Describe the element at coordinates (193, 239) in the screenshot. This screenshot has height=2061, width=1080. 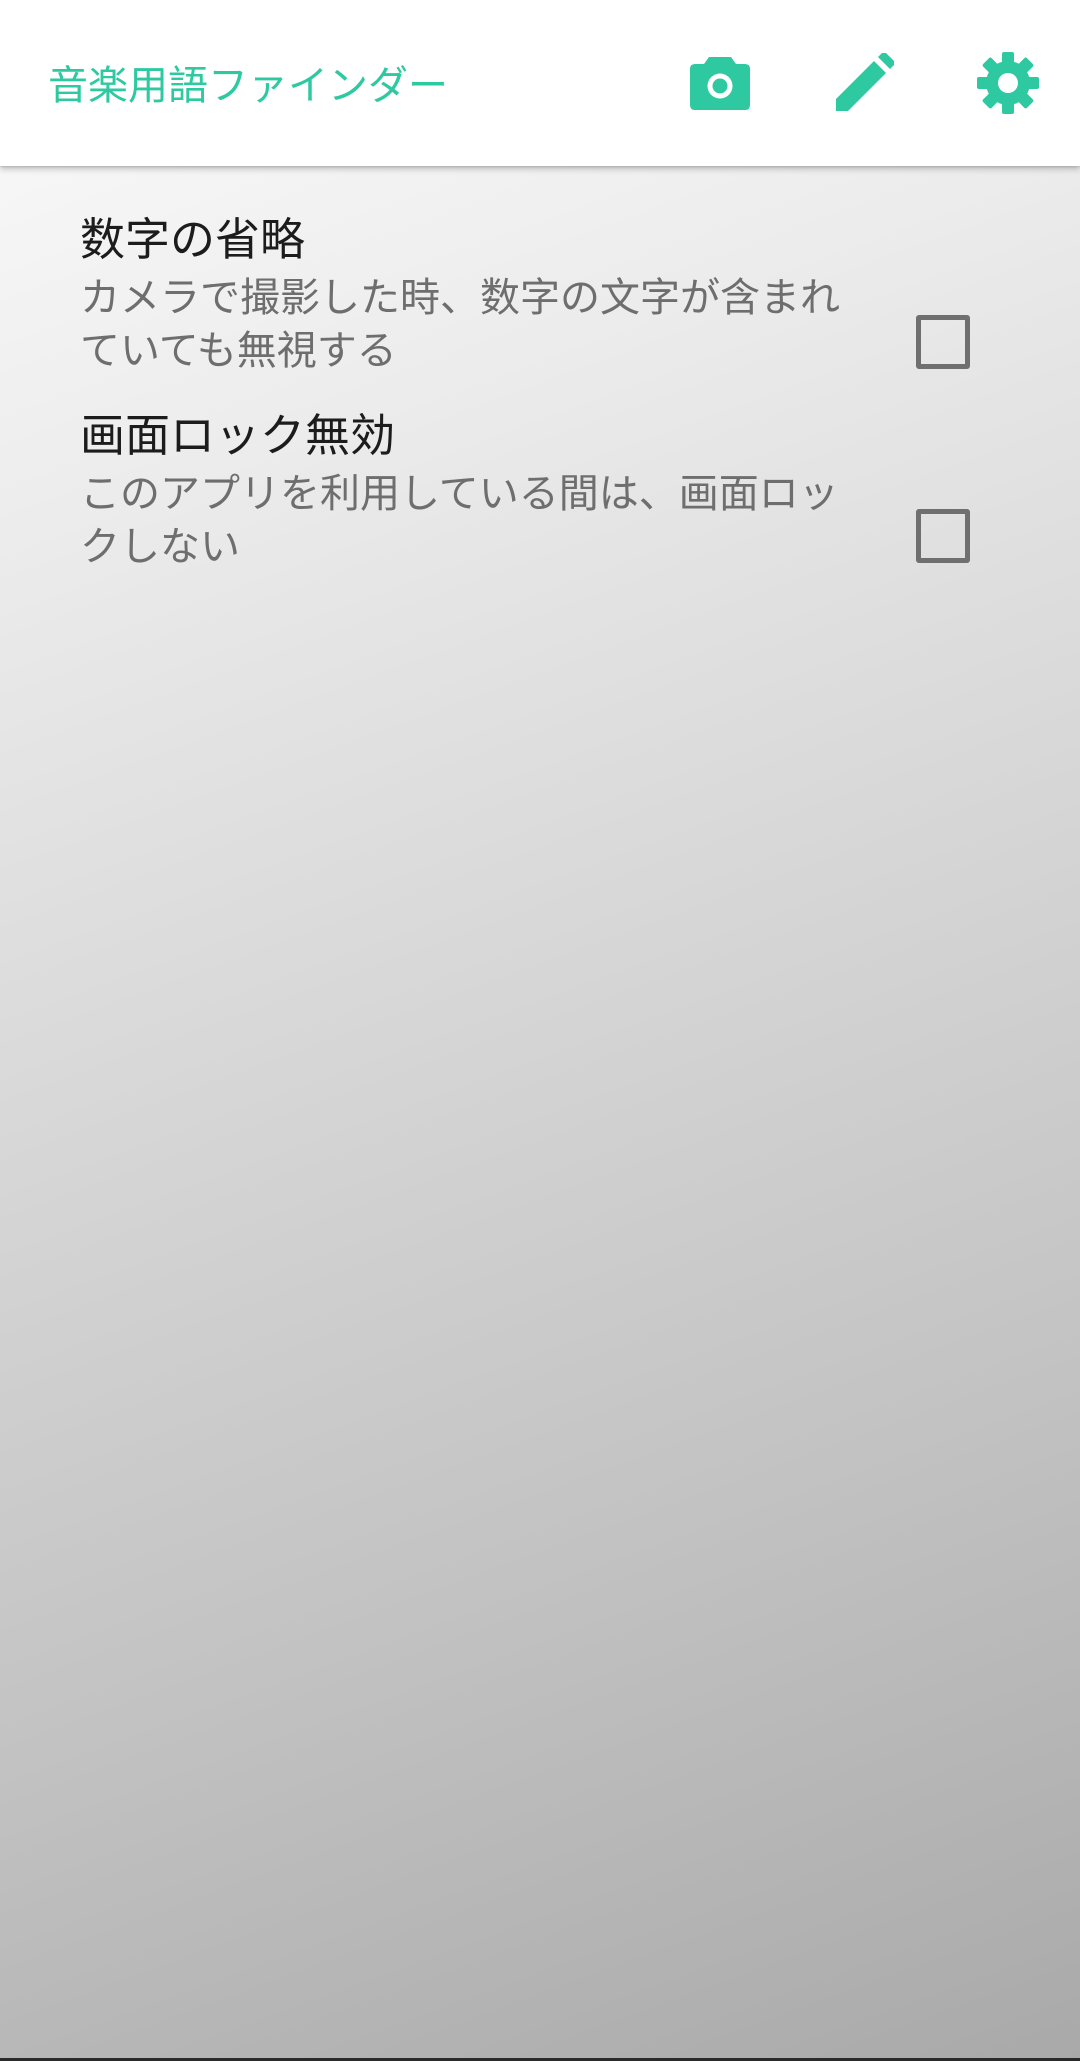
I see `pref-title: 数字の省略` at that location.